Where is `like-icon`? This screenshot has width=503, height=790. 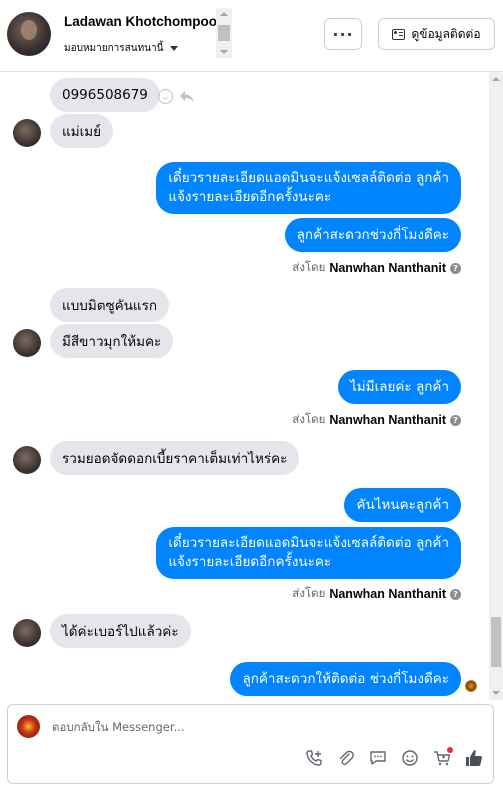
like-icon is located at coordinates (474, 758).